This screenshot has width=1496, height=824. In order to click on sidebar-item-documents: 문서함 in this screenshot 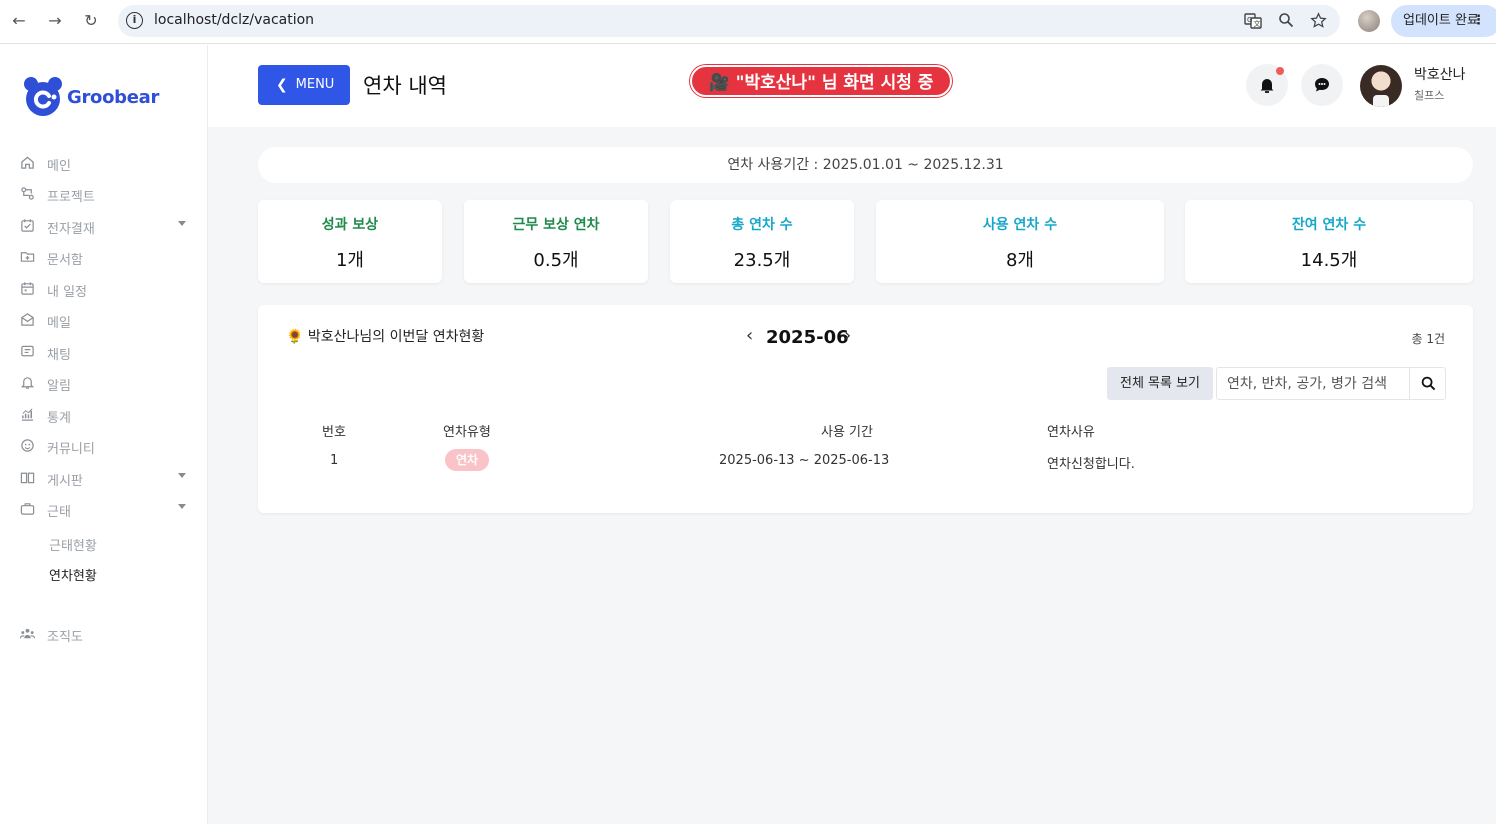, I will do `click(105, 257)`.